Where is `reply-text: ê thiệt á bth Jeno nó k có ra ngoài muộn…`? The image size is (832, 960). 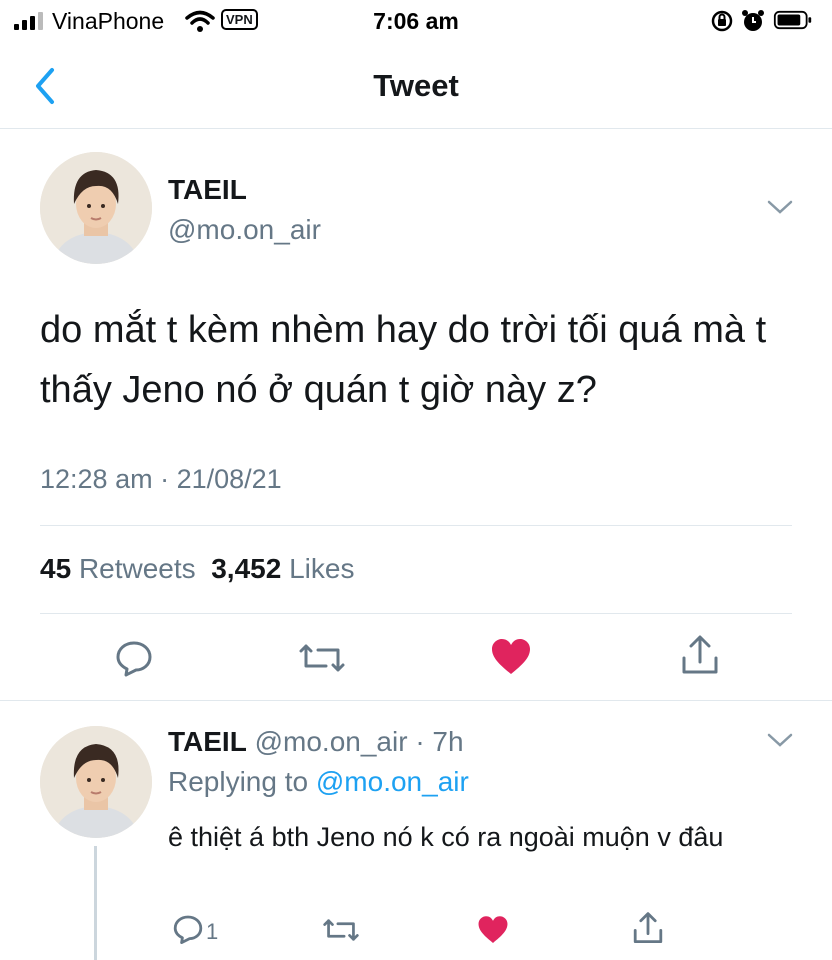 reply-text: ê thiệt á bth Jeno nó k có ra ngoài muộn… is located at coordinates (446, 837).